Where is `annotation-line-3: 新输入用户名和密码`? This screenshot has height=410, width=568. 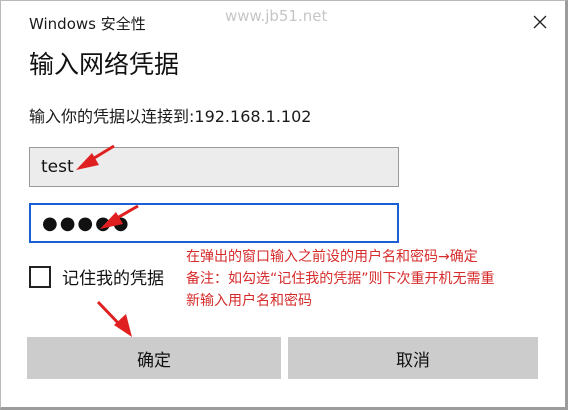 annotation-line-3: 新输入用户名和密码 is located at coordinates (249, 301).